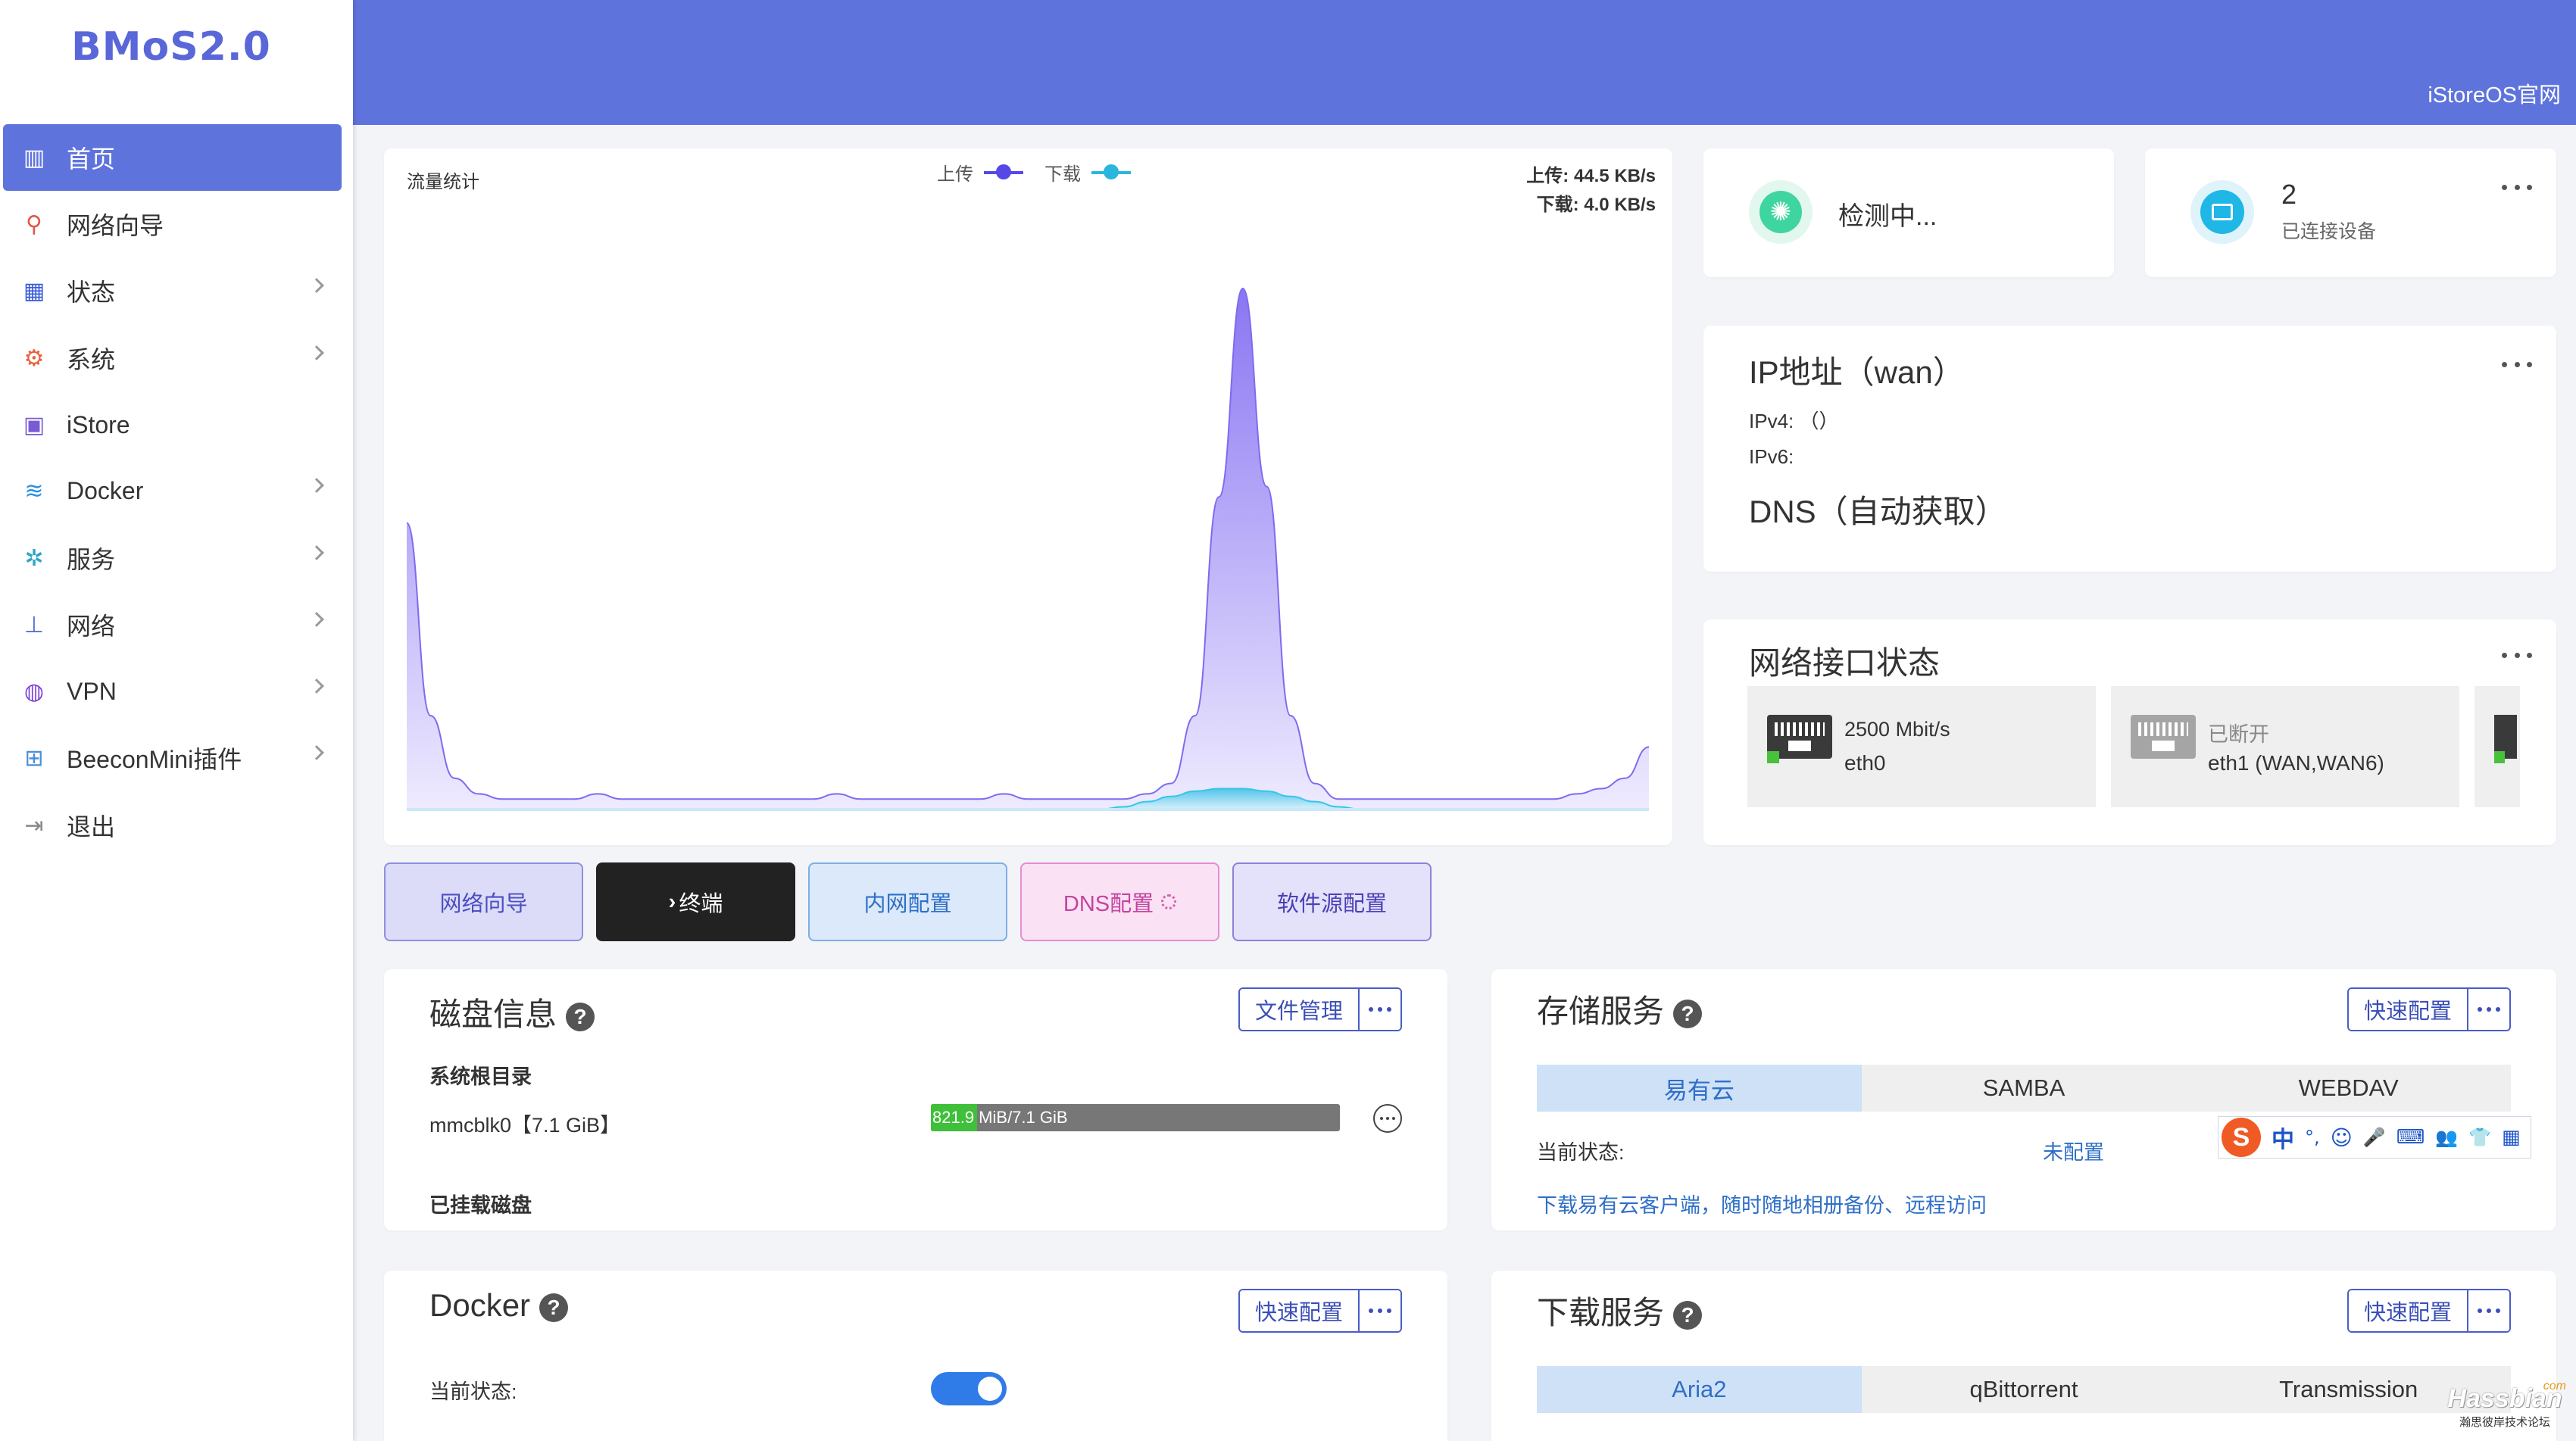 This screenshot has height=1441, width=2576. I want to click on devices-more-button, so click(2517, 187).